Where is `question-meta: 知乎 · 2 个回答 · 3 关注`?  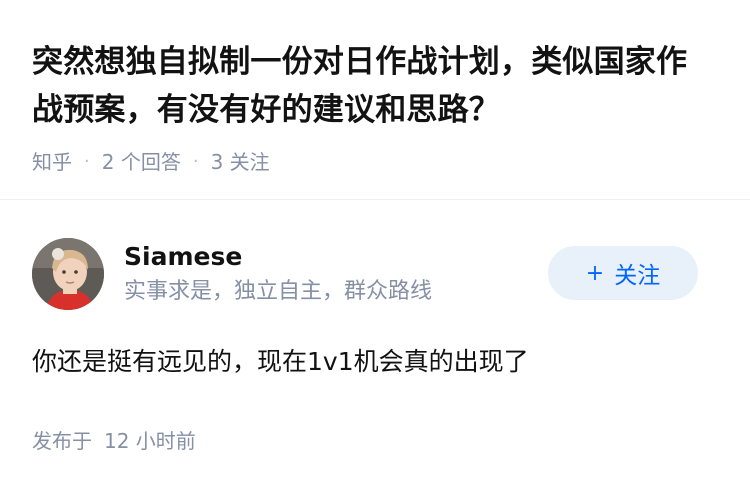 question-meta: 知乎 · 2 个回答 · 3 关注 is located at coordinates (375, 162).